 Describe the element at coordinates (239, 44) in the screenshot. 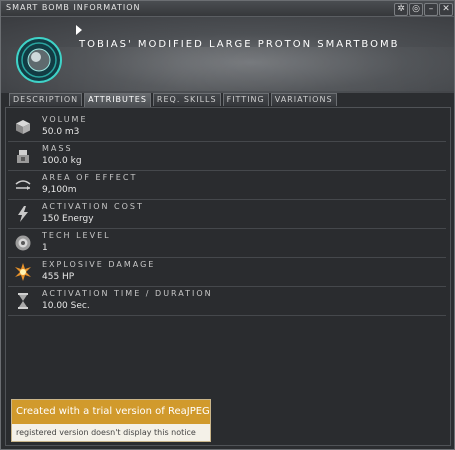

I see `item-name: TOBIAS' MODIFIED LARGE PROTON SMARTBOMB` at that location.